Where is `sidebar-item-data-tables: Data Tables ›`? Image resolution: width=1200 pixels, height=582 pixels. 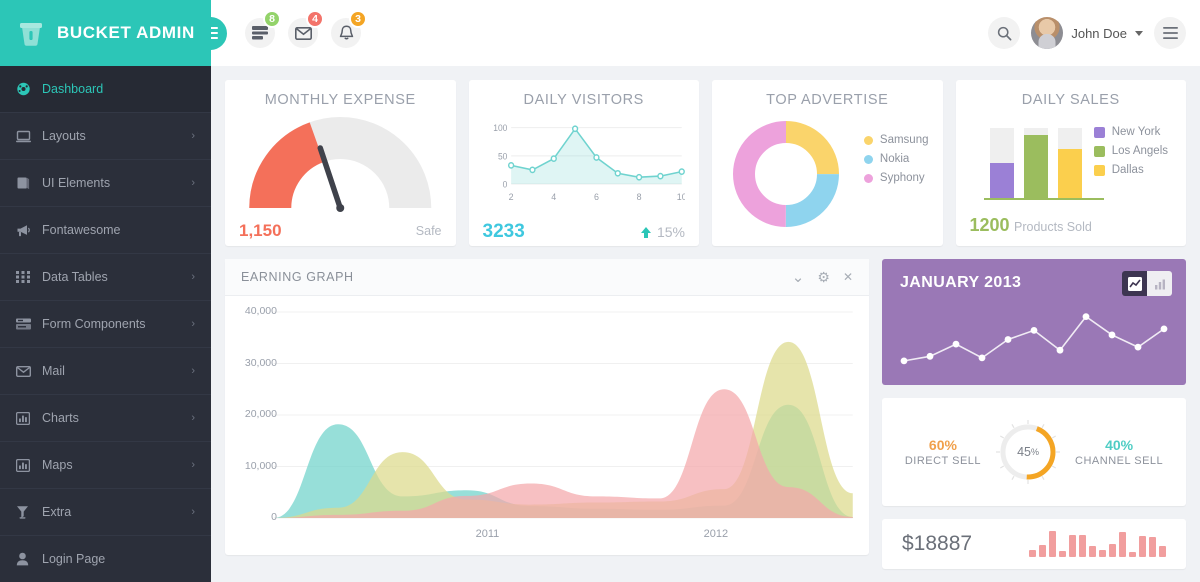
sidebar-item-data-tables: Data Tables › is located at coordinates (105, 277).